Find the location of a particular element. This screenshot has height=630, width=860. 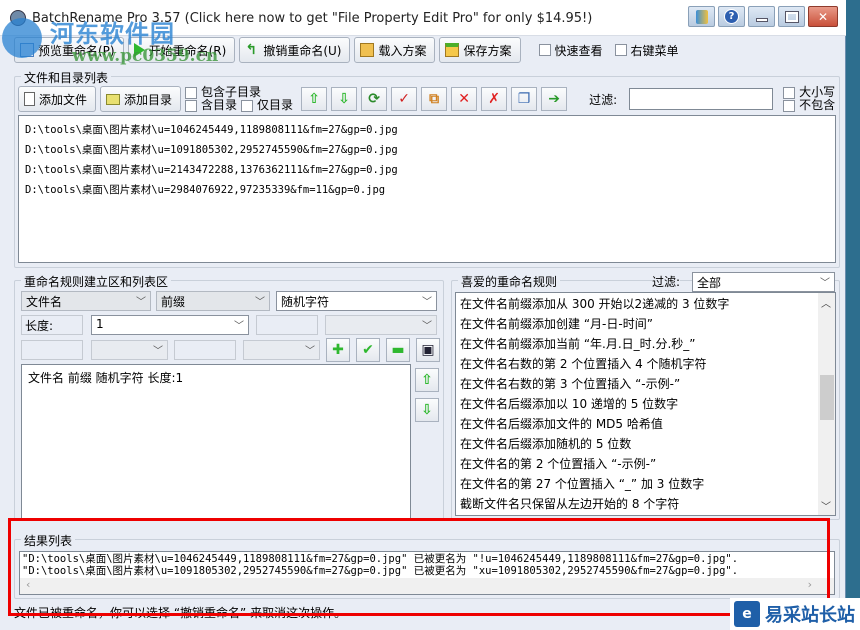

param-select-2: ﹀ is located at coordinates (129, 350).